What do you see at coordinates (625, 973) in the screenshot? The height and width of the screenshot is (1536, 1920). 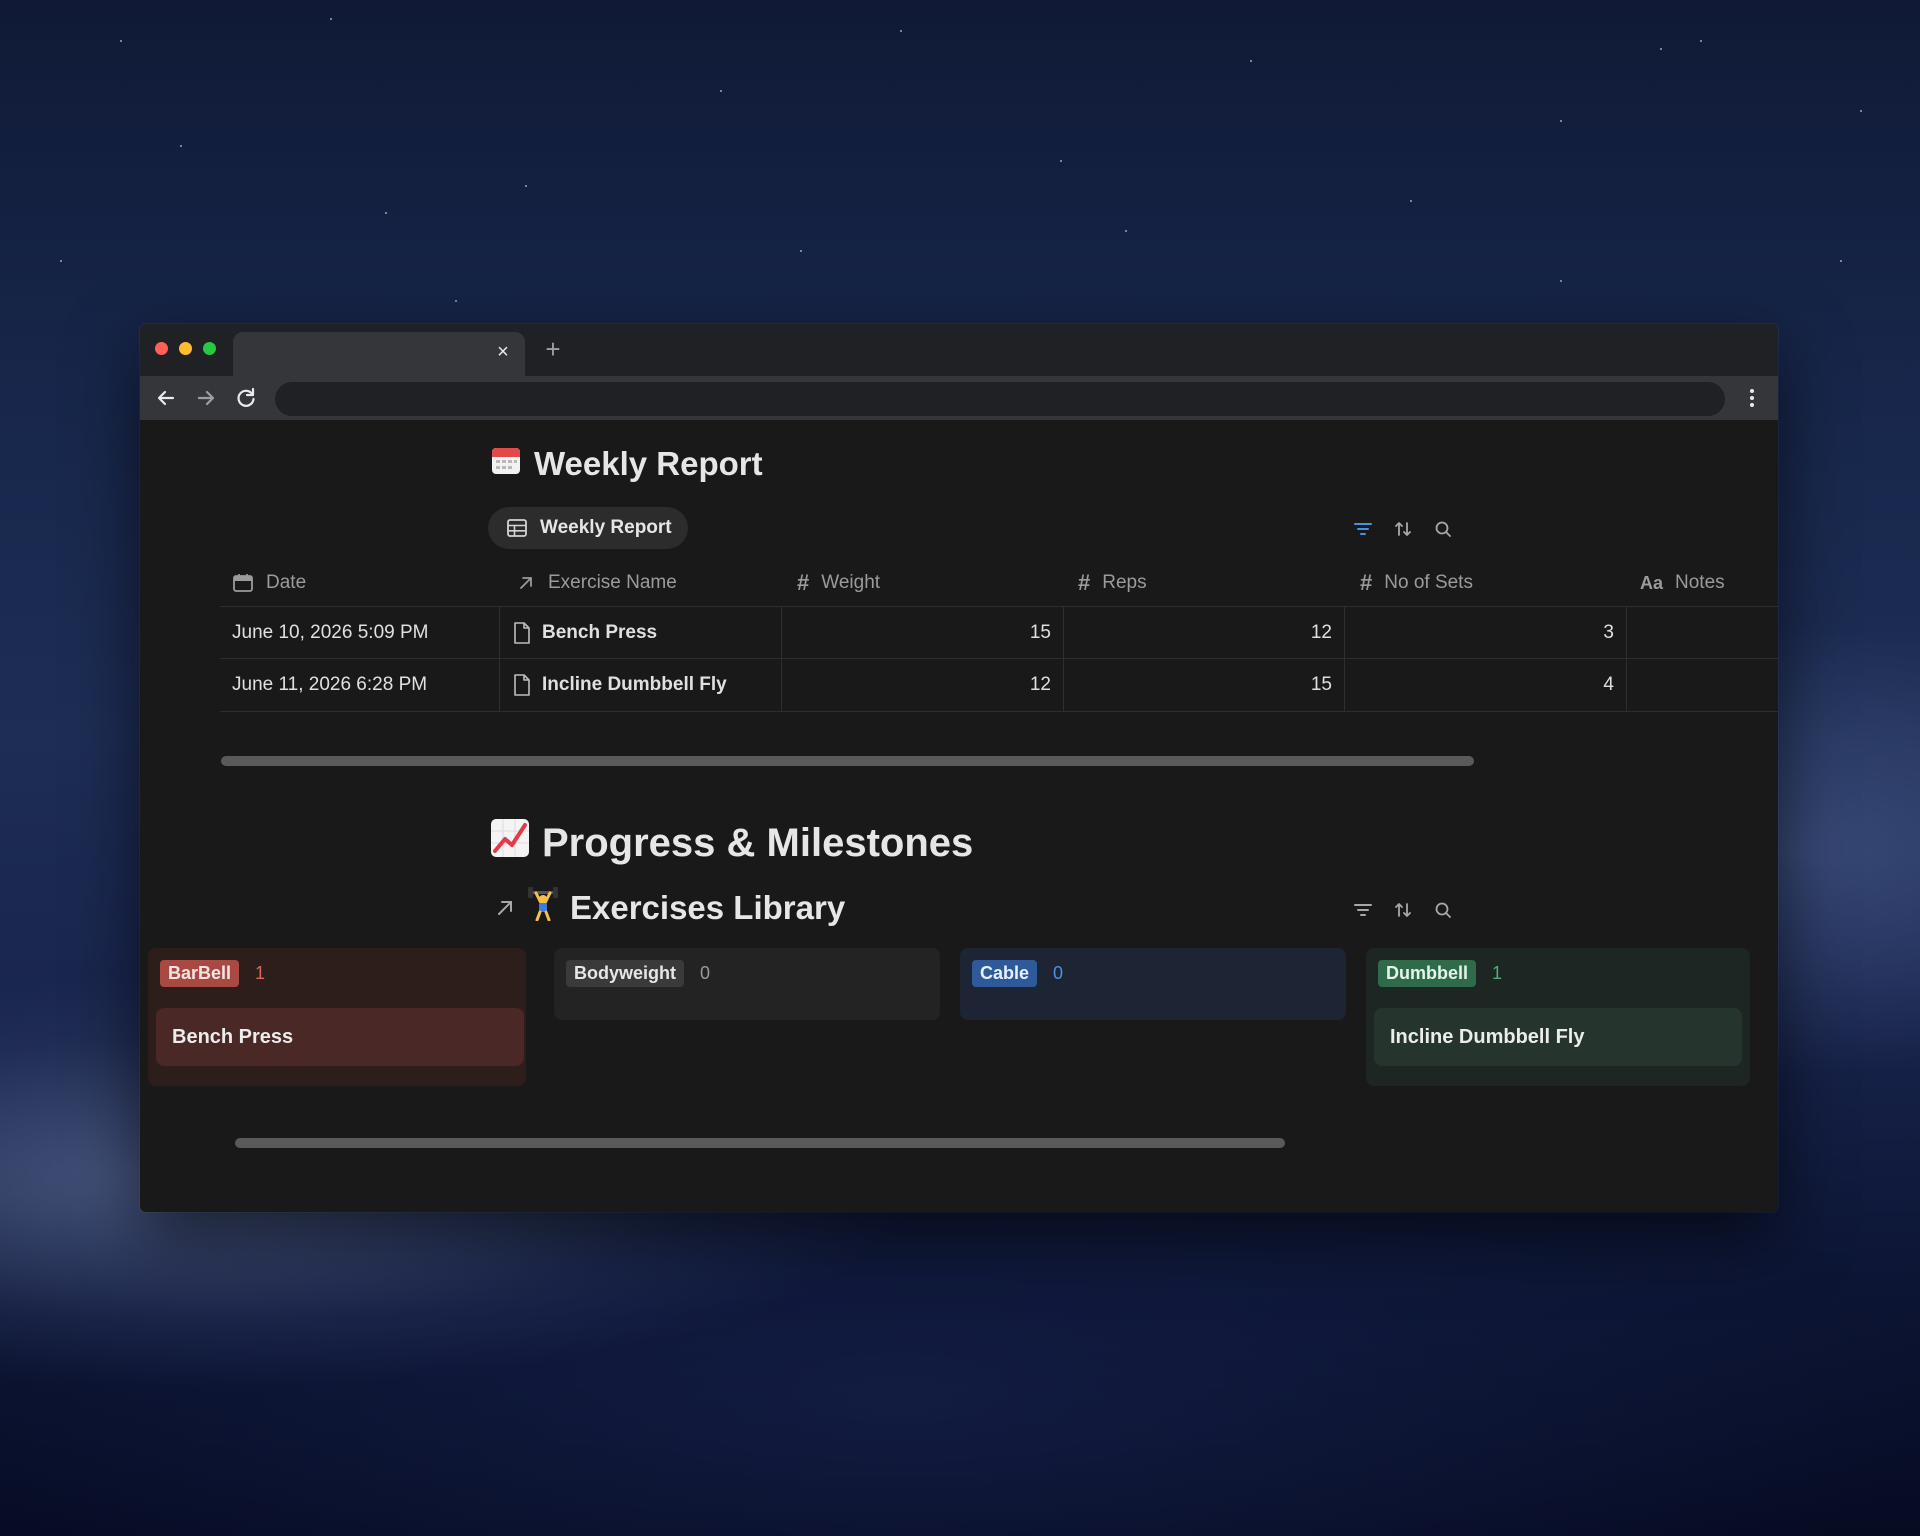 I see `group-badge: Bodyweight` at bounding box center [625, 973].